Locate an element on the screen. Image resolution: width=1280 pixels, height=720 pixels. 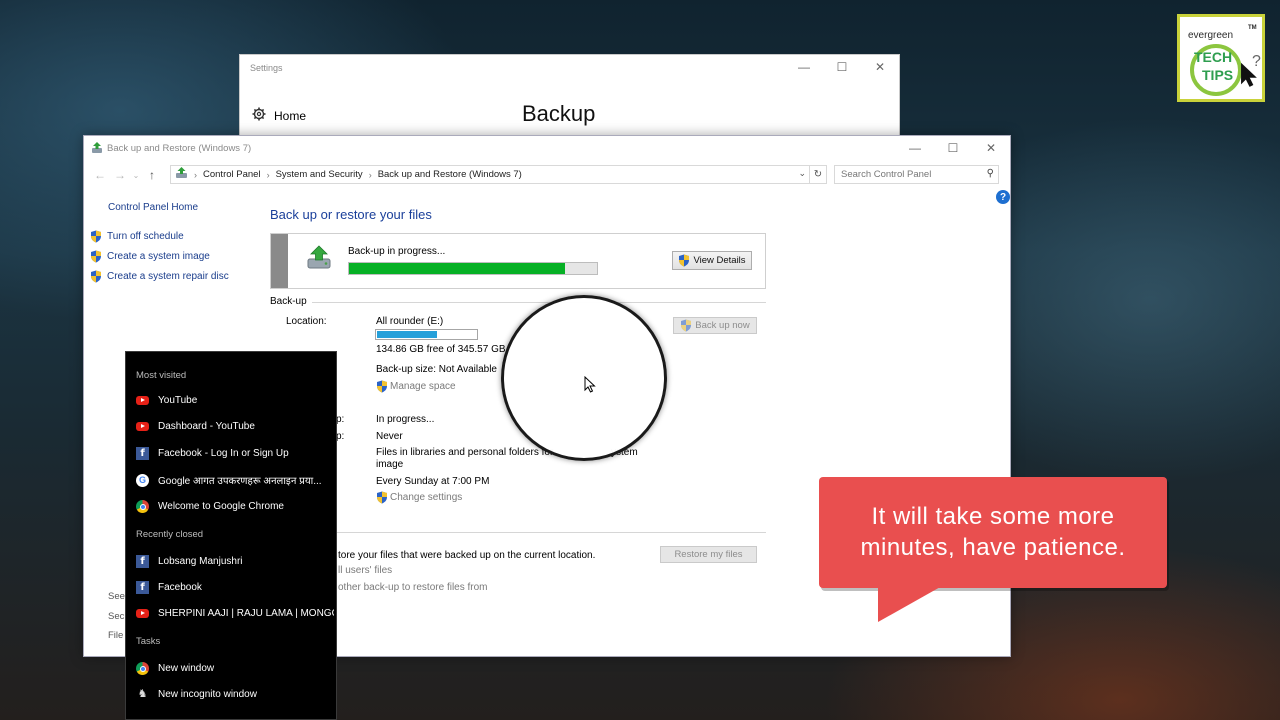
jump-list-item: f Facebook is located at coordinates (235, 587).